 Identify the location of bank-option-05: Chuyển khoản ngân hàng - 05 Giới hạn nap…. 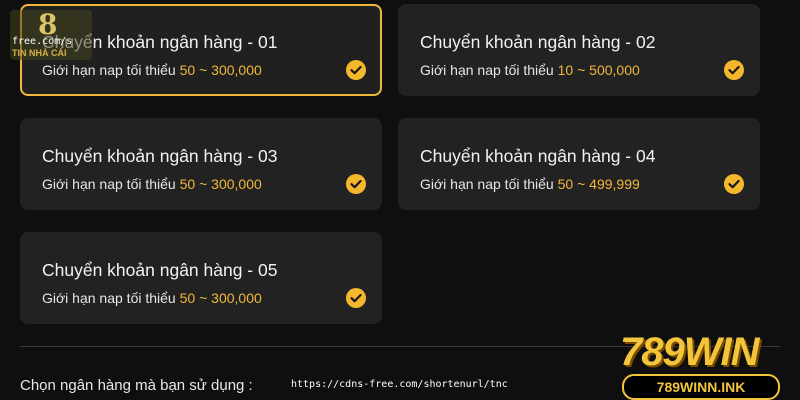
(201, 278).